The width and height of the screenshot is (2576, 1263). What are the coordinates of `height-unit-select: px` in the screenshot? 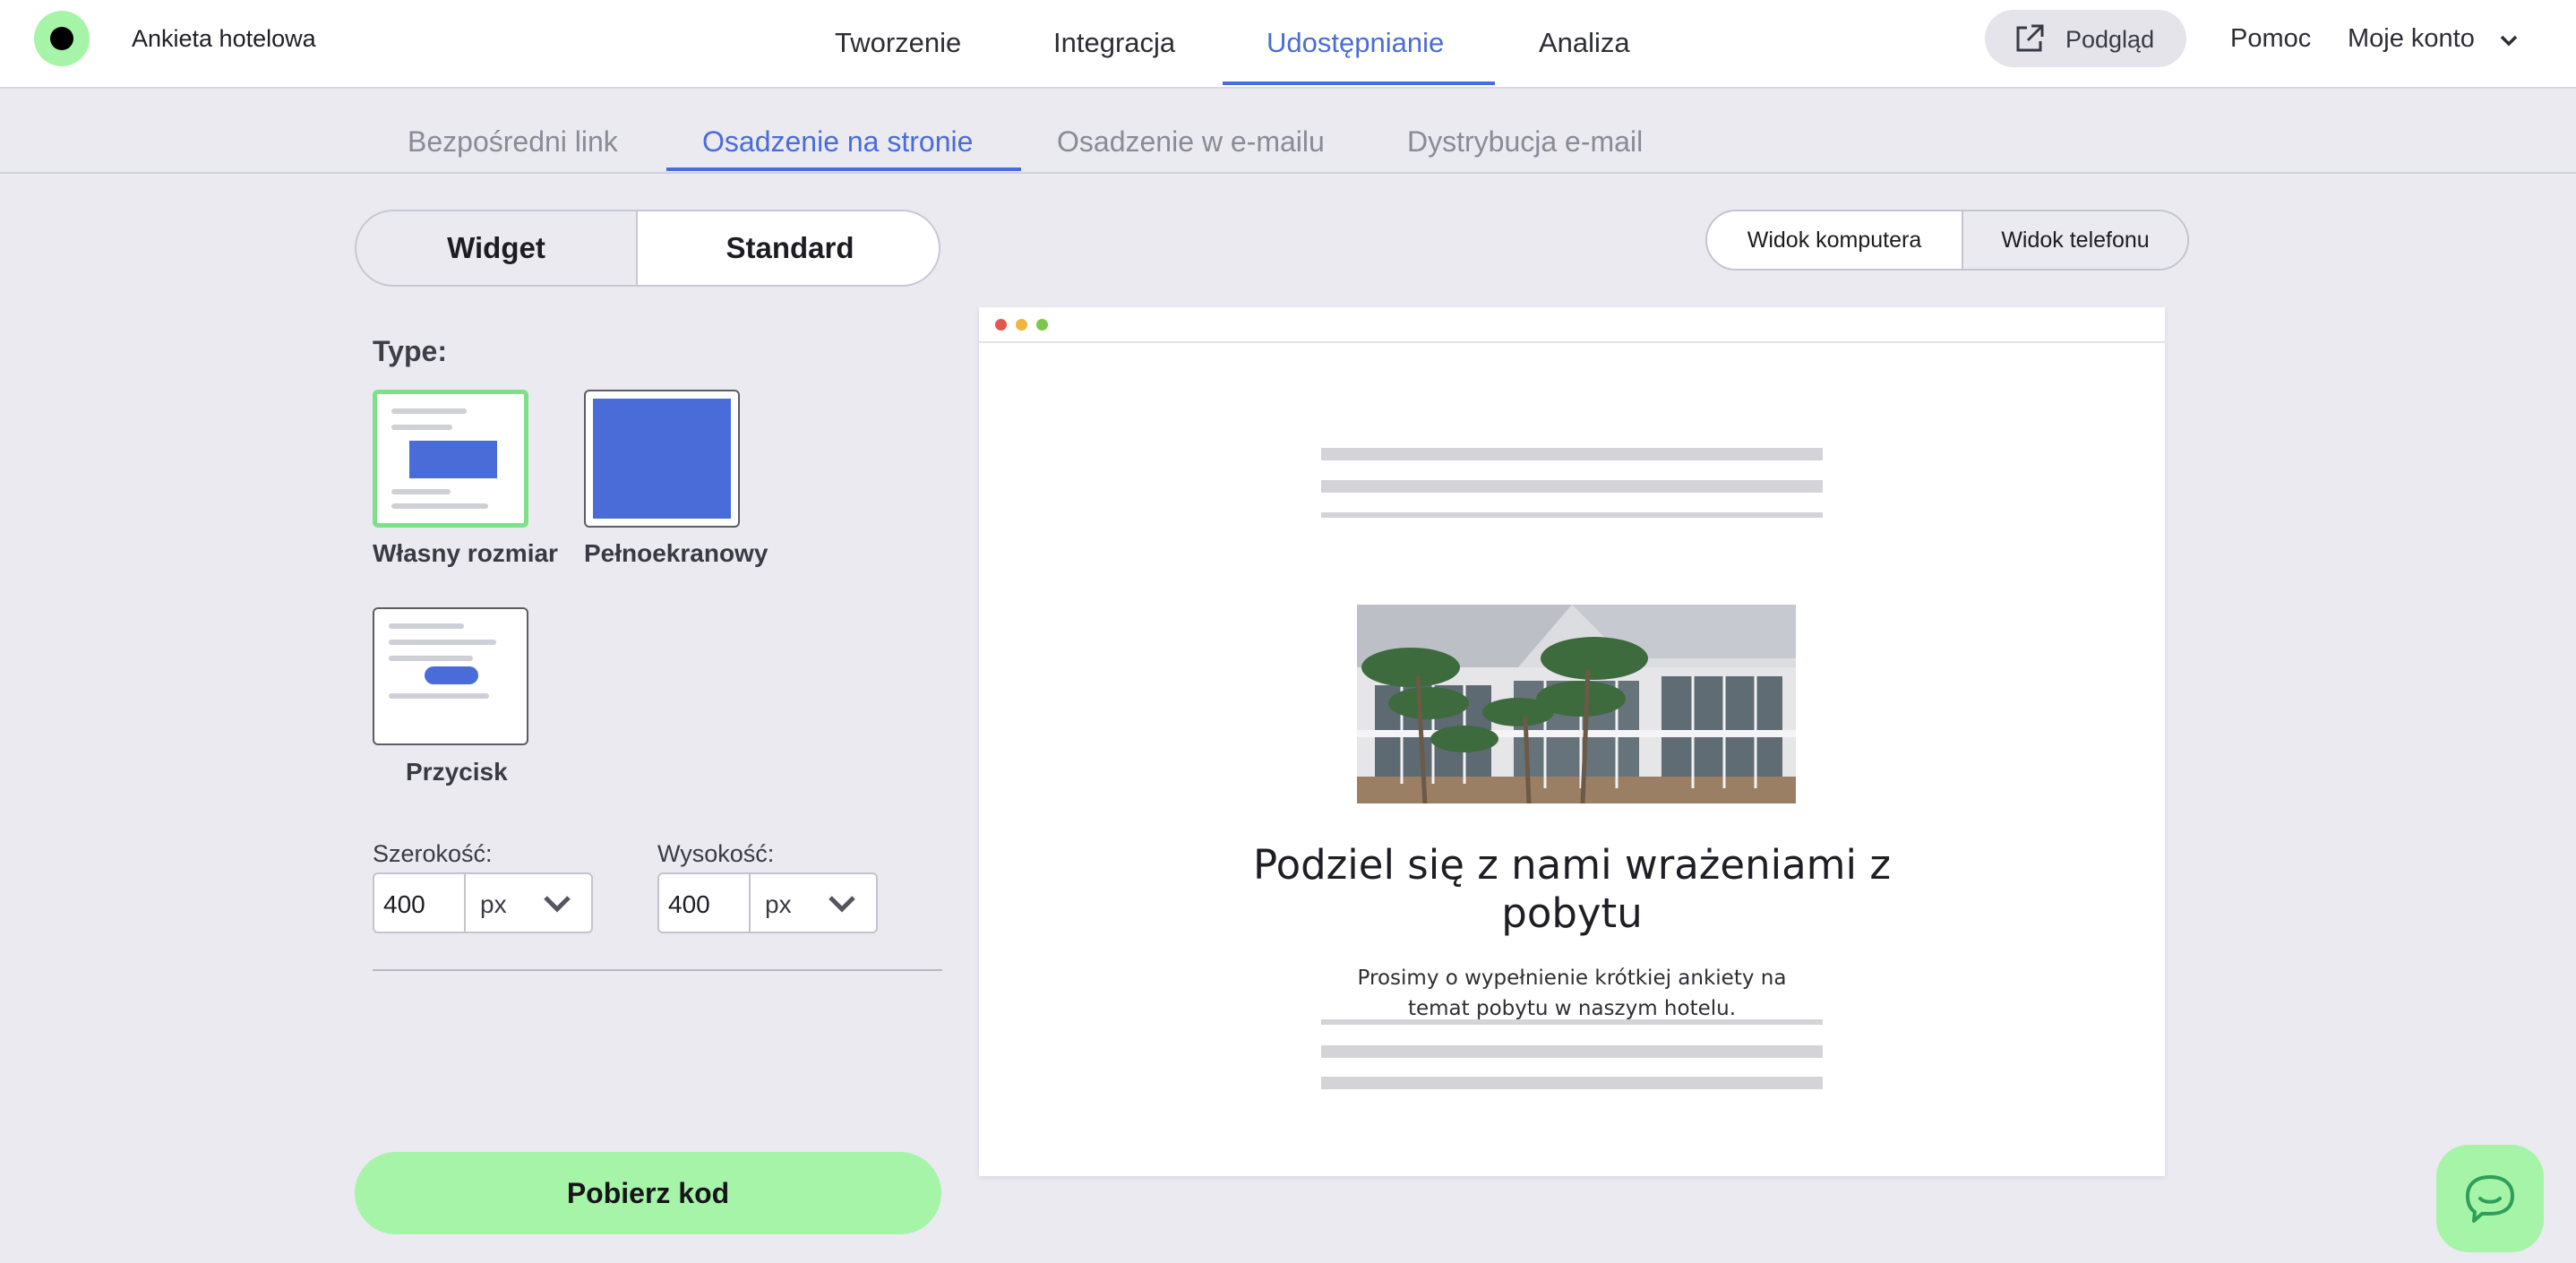 It's located at (778, 904).